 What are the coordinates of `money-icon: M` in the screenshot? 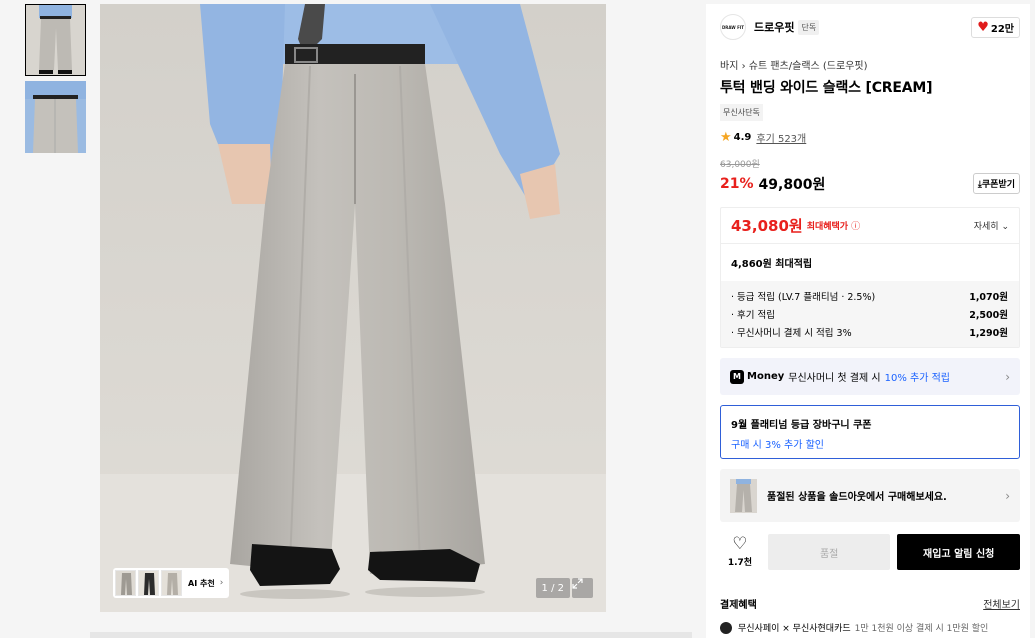 It's located at (737, 376).